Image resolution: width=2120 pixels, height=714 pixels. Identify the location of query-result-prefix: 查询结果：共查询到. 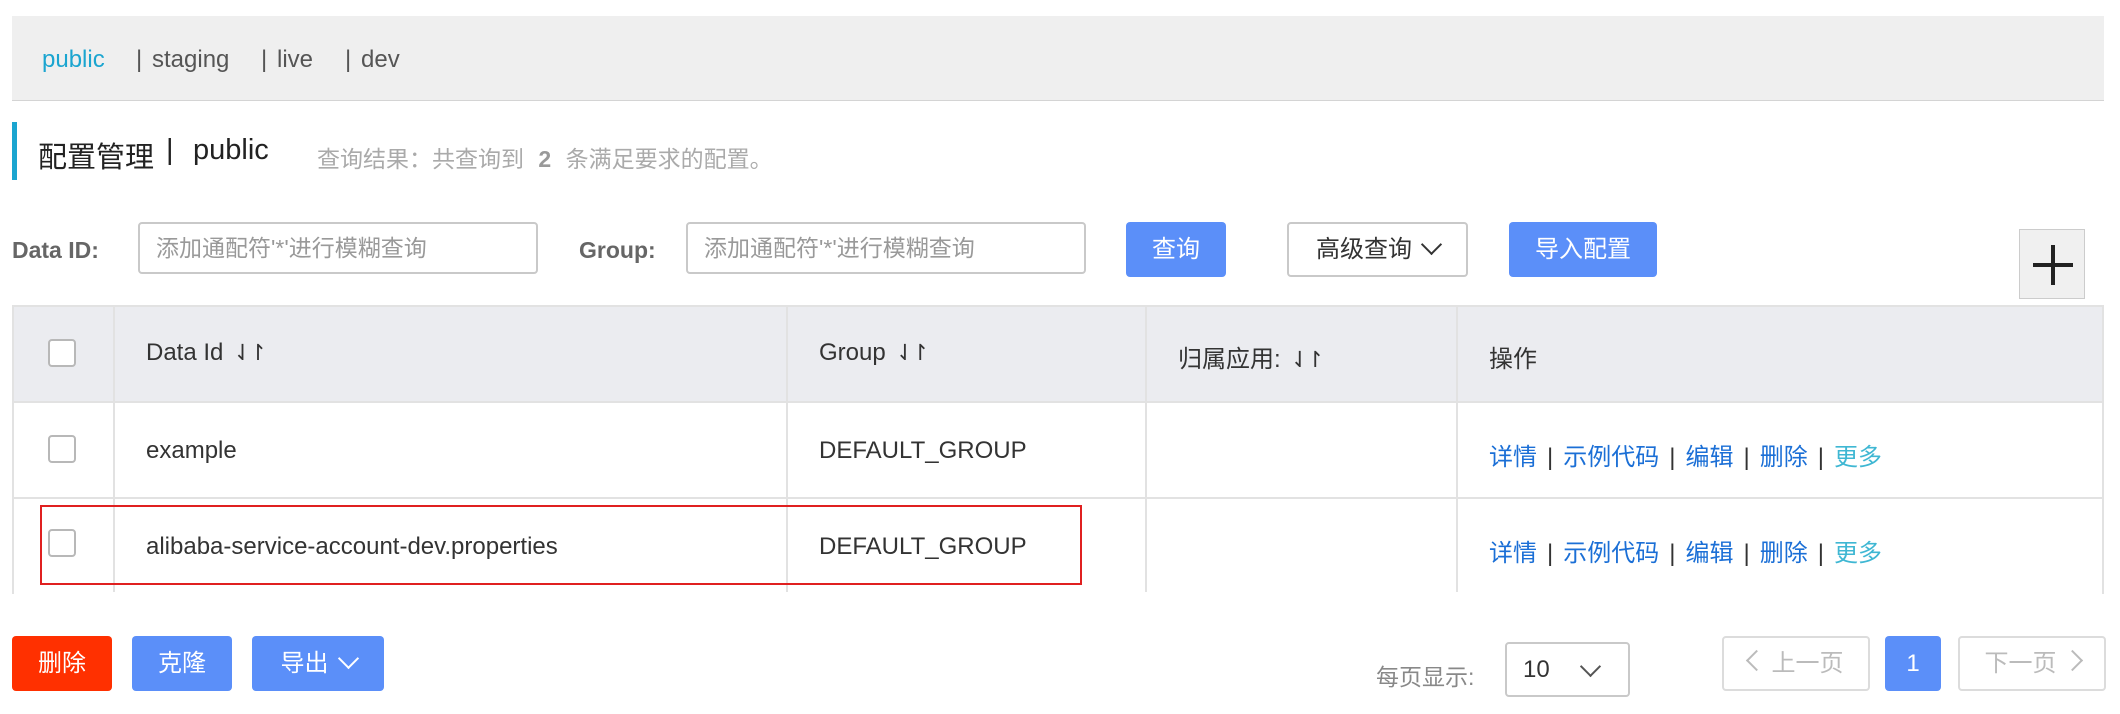
(420, 159).